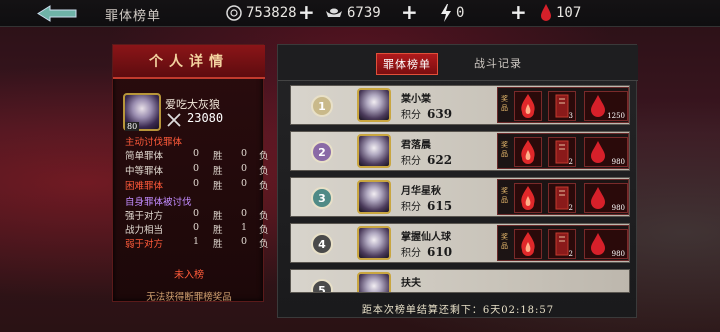  What do you see at coordinates (460, 105) in the screenshot?
I see `ranking-row: 1 棠小棠积分 639 奖品 3 1250` at bounding box center [460, 105].